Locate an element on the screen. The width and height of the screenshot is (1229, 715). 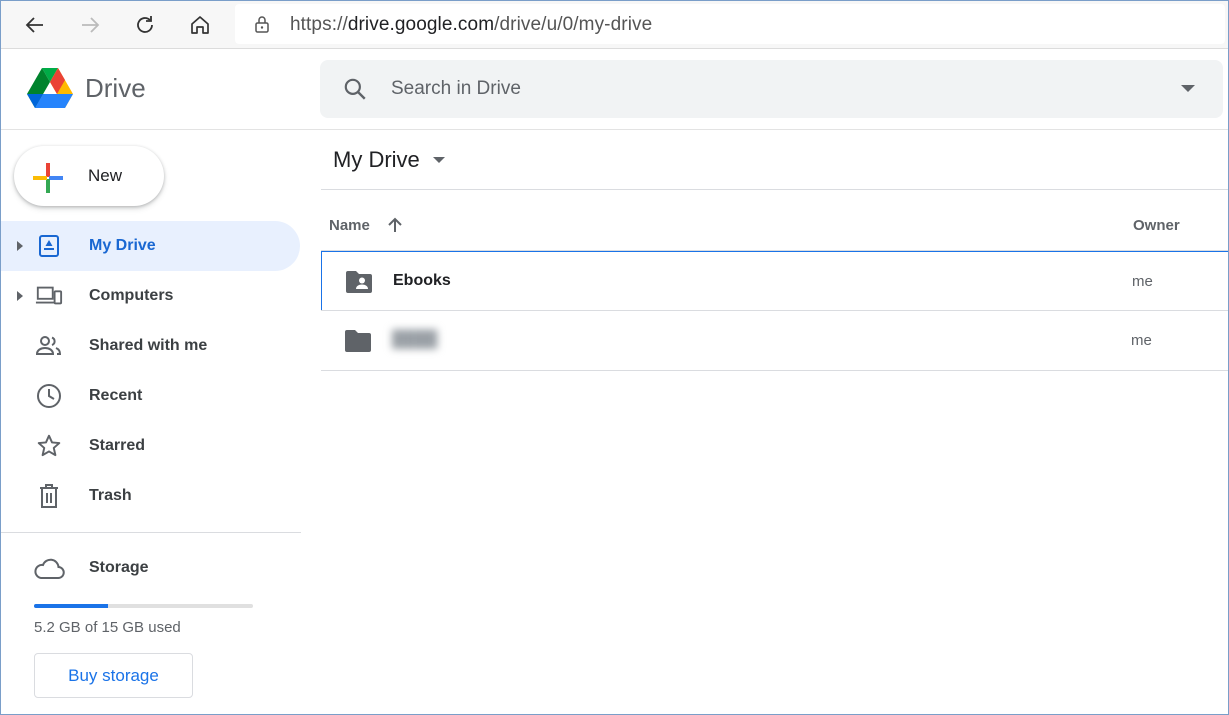
lock-icon is located at coordinates (262, 24).